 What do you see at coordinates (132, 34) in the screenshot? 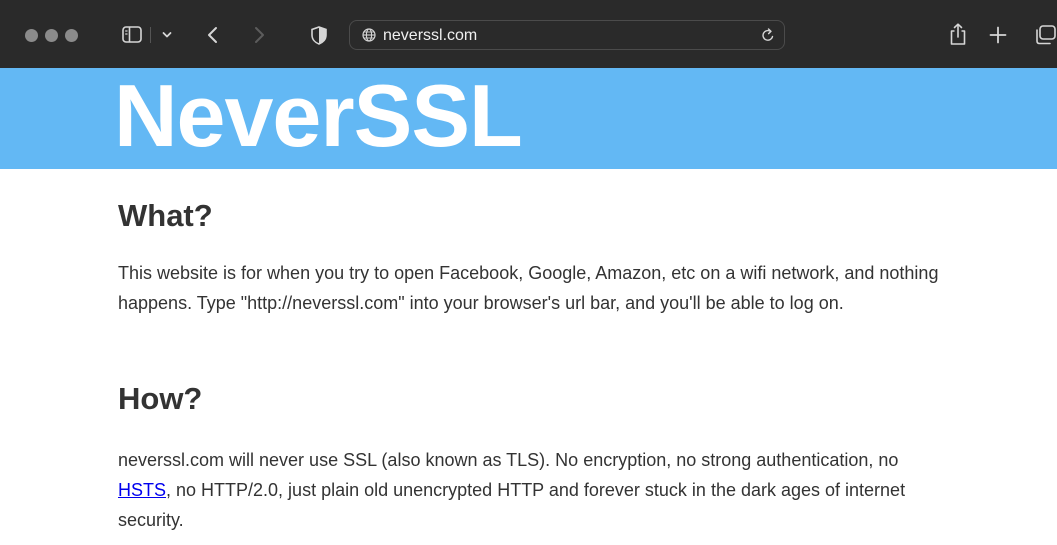
I see `sidebar-icon` at bounding box center [132, 34].